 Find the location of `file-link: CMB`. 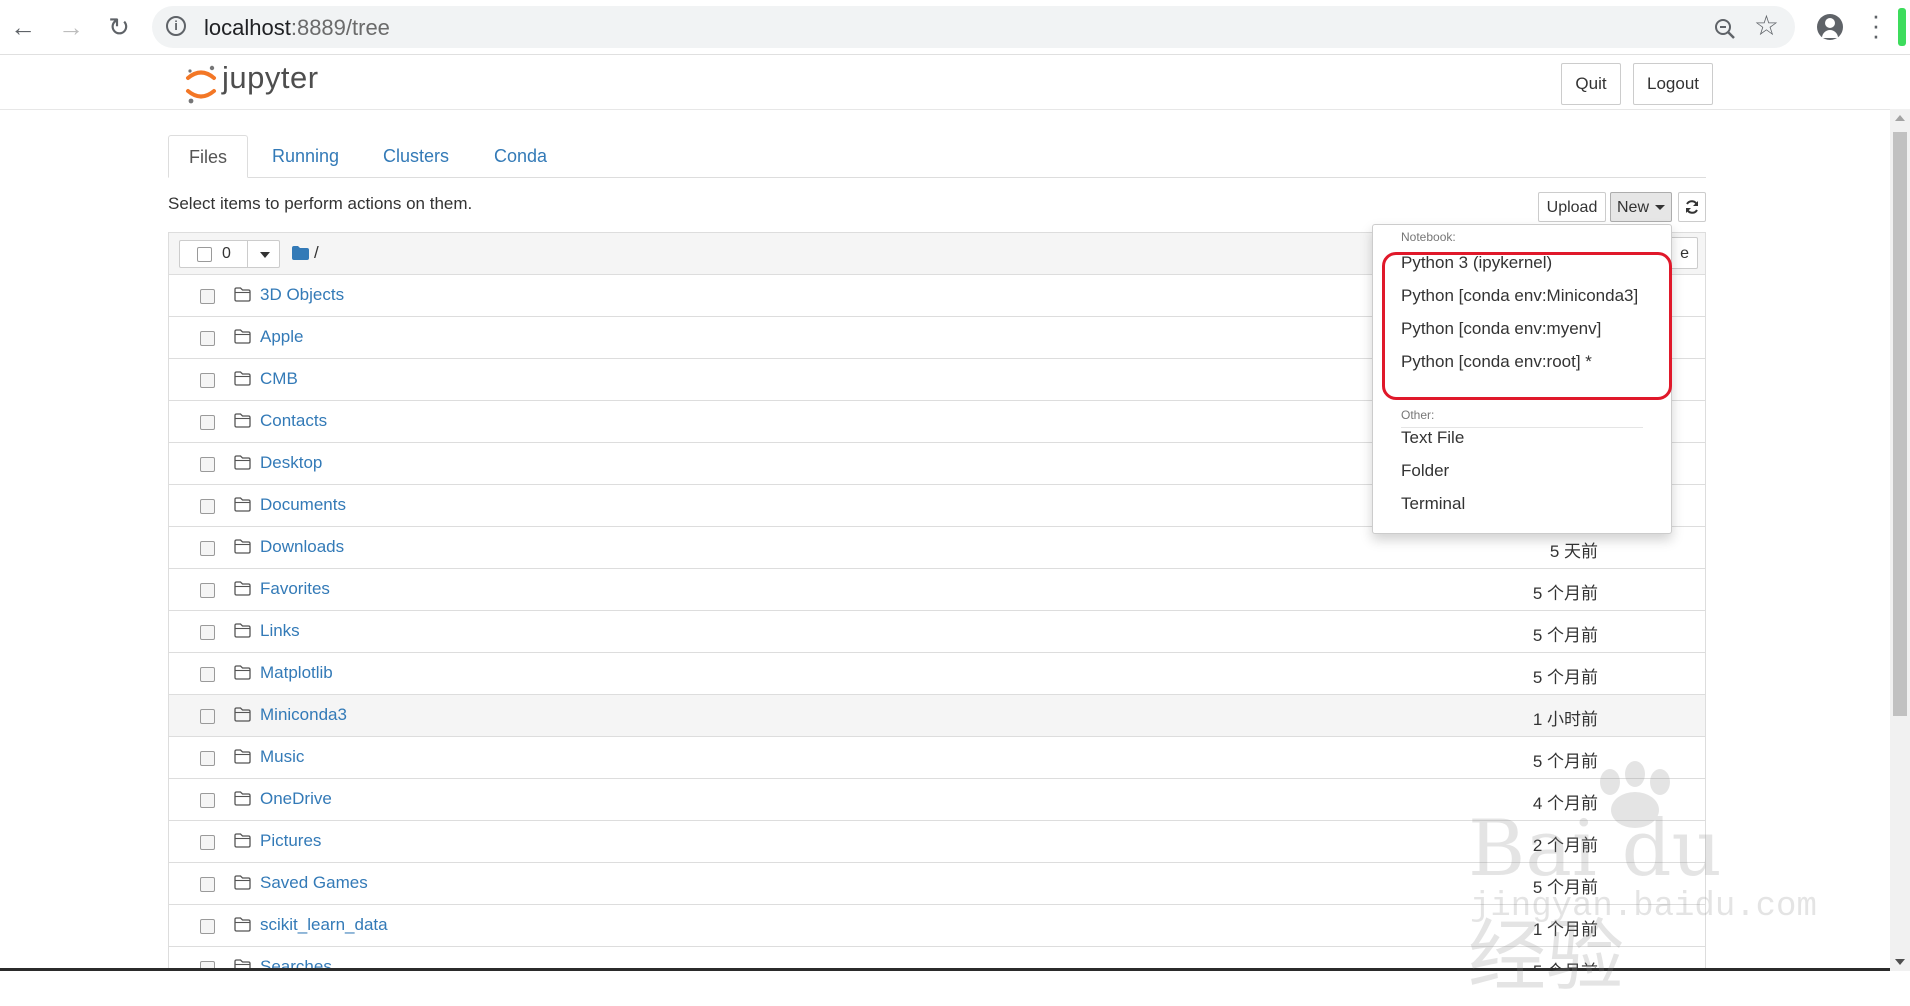

file-link: CMB is located at coordinates (279, 379).